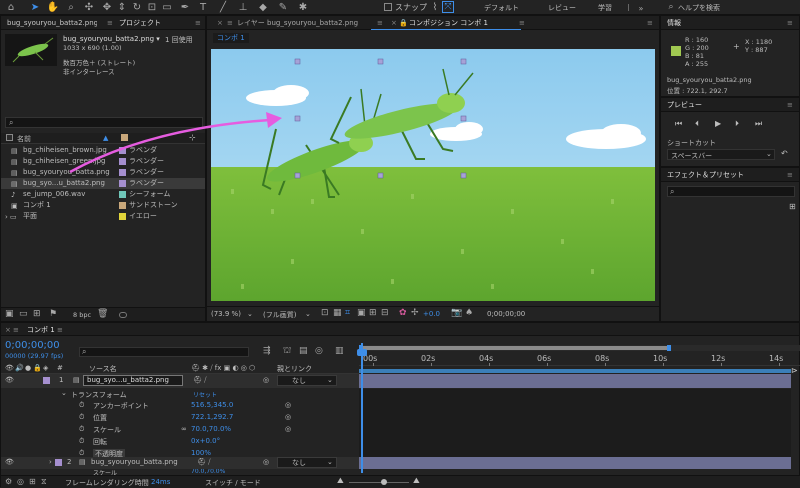 The height and width of the screenshot is (488, 800). What do you see at coordinates (9, 137) in the screenshot?
I see `label-column-icon` at bounding box center [9, 137].